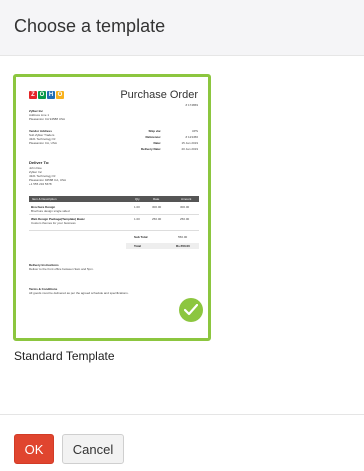 This screenshot has width=364, height=471. I want to click on preview-table-header: Item & Description Qty Rate Amount, so click(114, 199).